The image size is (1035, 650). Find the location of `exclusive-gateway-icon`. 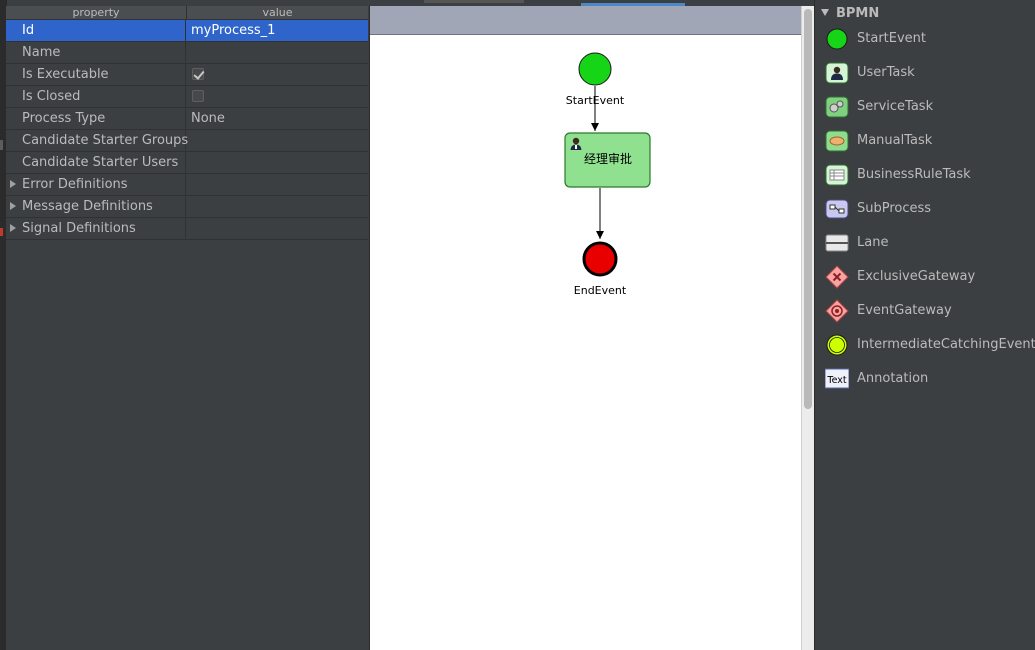

exclusive-gateway-icon is located at coordinates (837, 277).